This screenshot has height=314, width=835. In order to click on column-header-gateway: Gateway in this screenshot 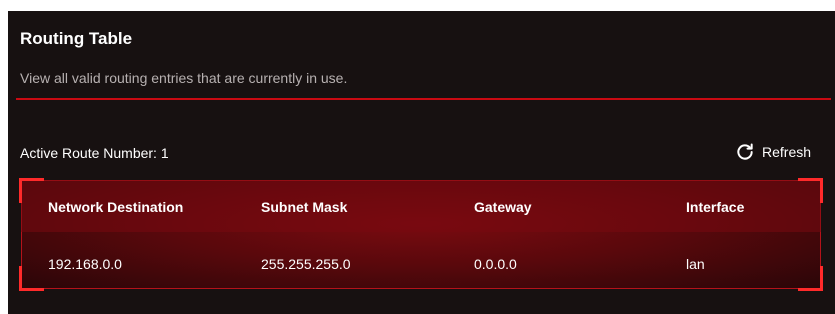, I will do `click(503, 207)`.